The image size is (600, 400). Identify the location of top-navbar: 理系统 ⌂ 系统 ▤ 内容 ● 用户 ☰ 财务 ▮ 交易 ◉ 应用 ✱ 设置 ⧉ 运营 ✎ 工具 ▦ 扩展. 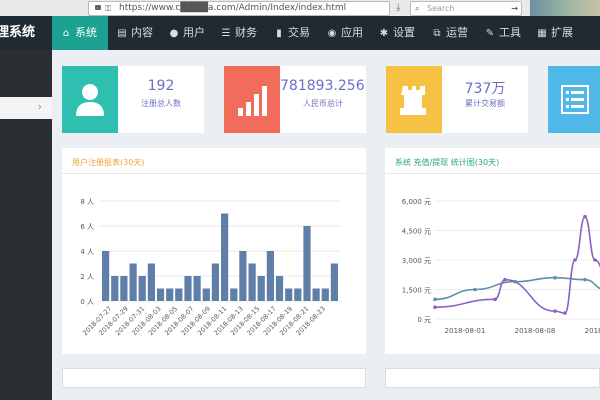
(300, 33).